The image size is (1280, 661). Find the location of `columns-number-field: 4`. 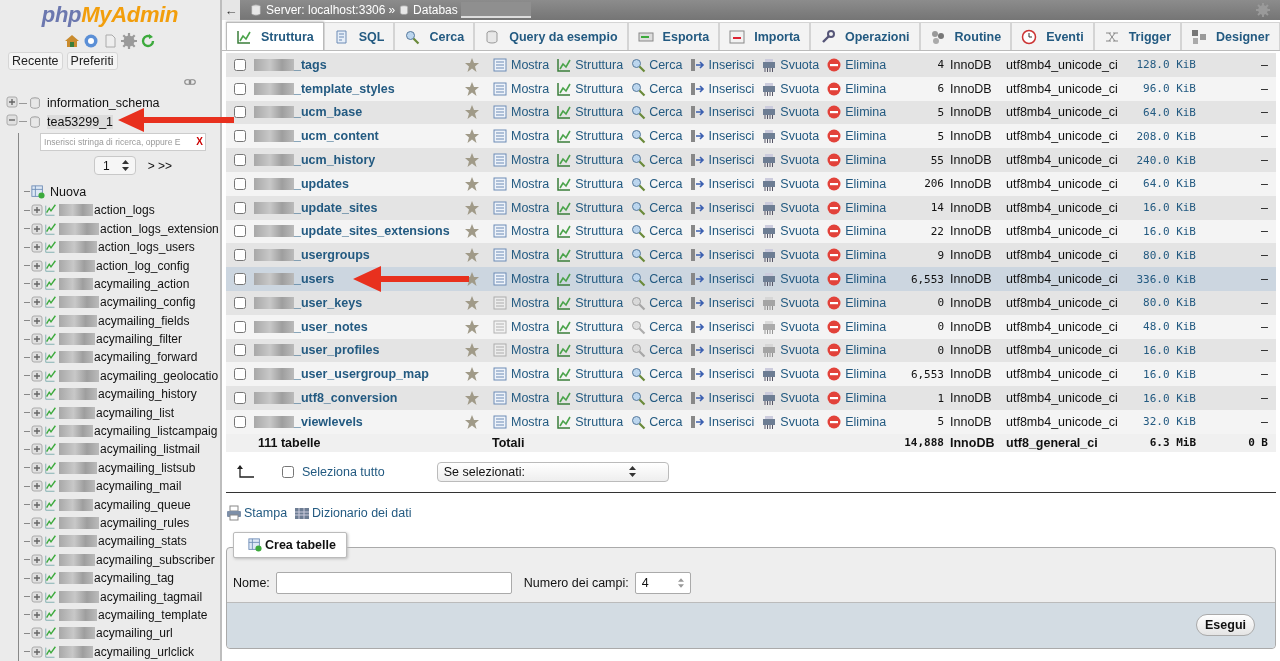

columns-number-field: 4 is located at coordinates (662, 582).